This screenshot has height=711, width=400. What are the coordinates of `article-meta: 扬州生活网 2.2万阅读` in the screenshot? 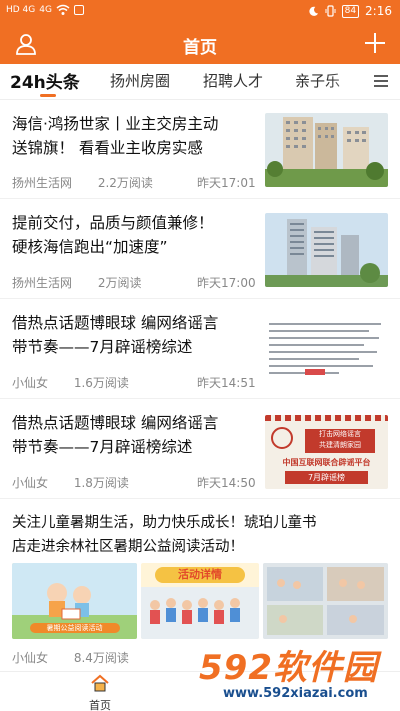 It's located at (93, 182).